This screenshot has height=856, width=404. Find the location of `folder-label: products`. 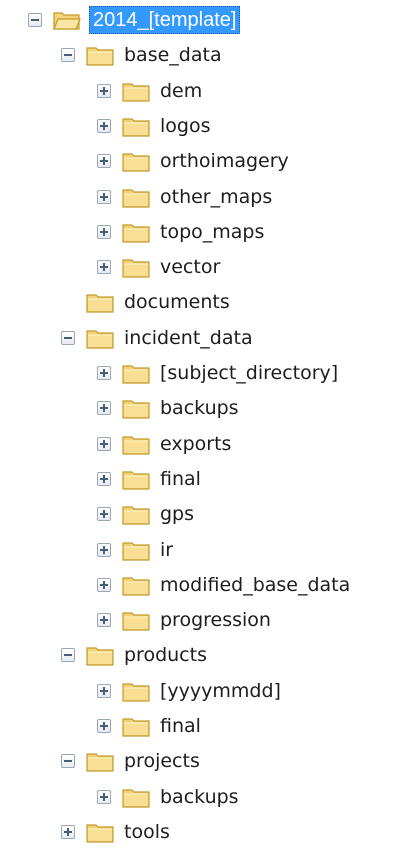

folder-label: products is located at coordinates (165, 655).